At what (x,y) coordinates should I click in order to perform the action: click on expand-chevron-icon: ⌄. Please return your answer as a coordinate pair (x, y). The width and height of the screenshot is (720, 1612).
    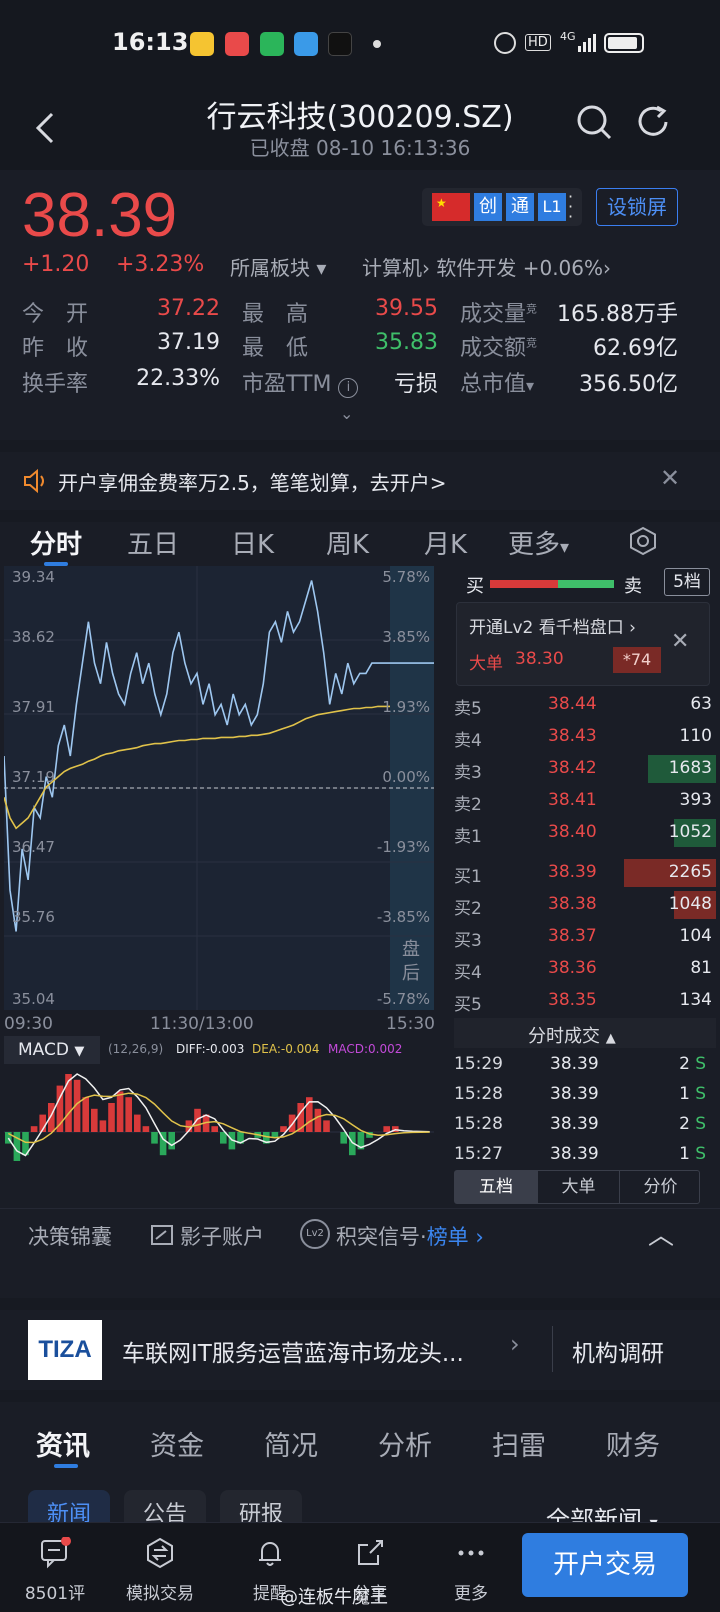
    Looking at the image, I should click on (346, 413).